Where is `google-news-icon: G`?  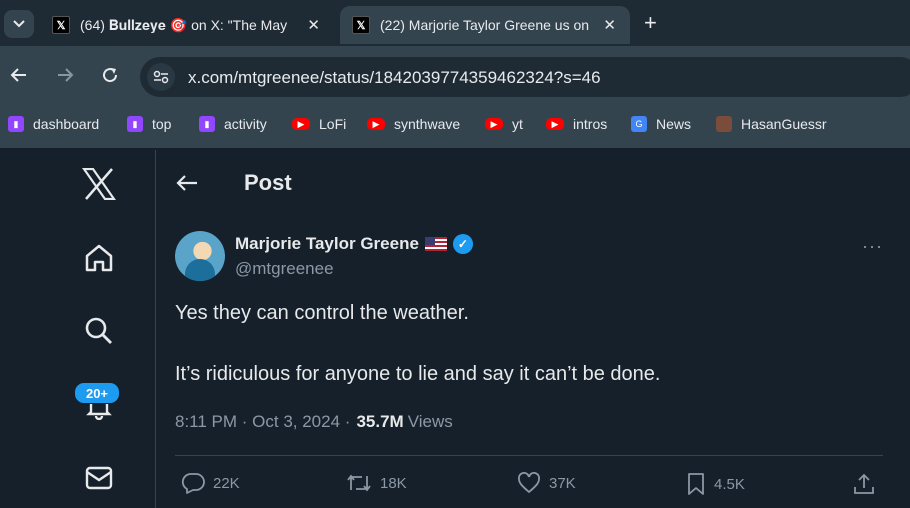 google-news-icon: G is located at coordinates (639, 124).